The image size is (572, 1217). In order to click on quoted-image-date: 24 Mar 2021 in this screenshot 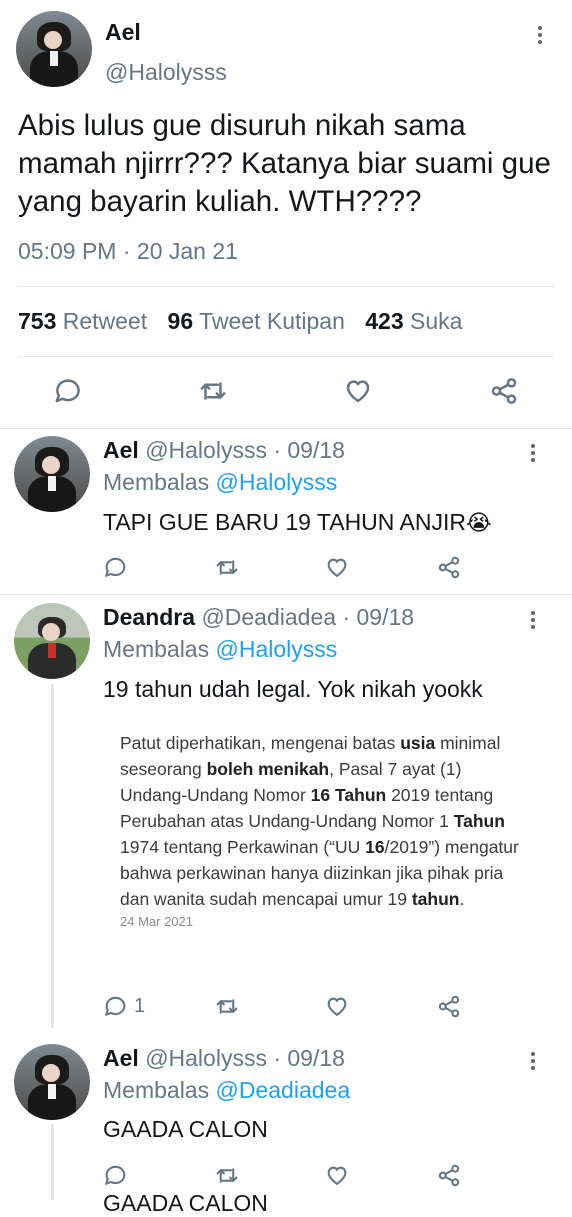, I will do `click(156, 921)`.